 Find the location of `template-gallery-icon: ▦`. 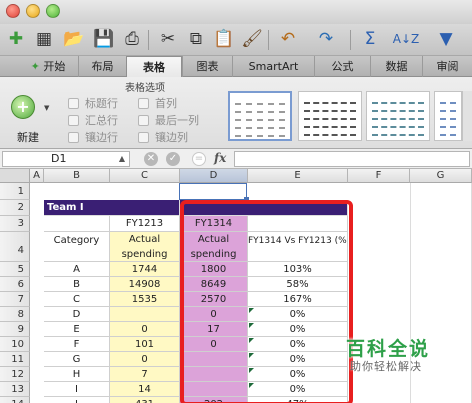

template-gallery-icon: ▦ is located at coordinates (44, 39).